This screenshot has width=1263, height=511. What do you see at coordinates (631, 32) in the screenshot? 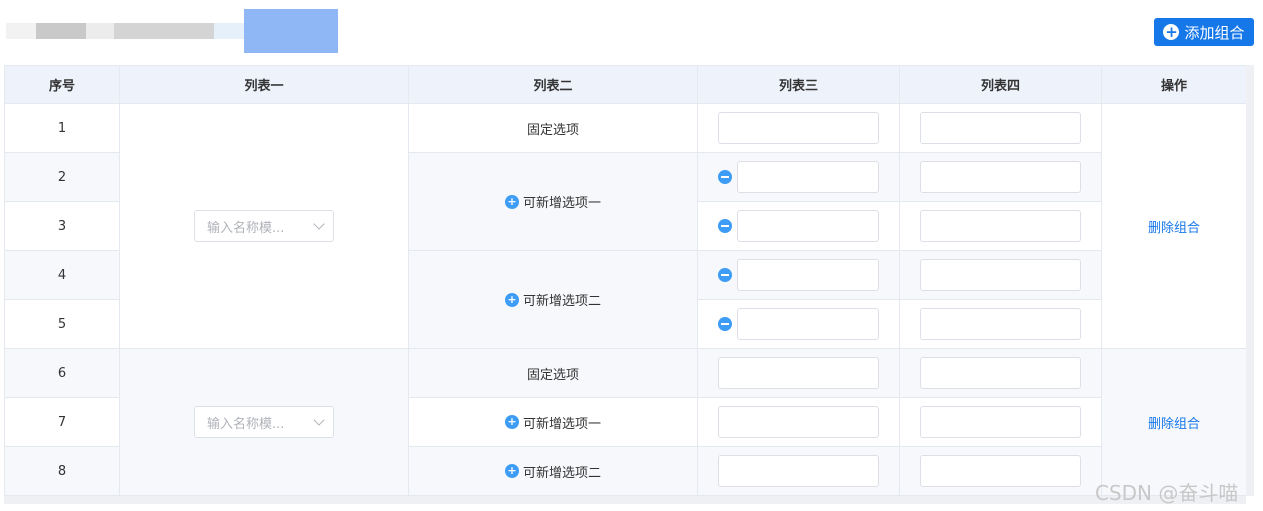
I see `top-bar: + 添加组合` at bounding box center [631, 32].